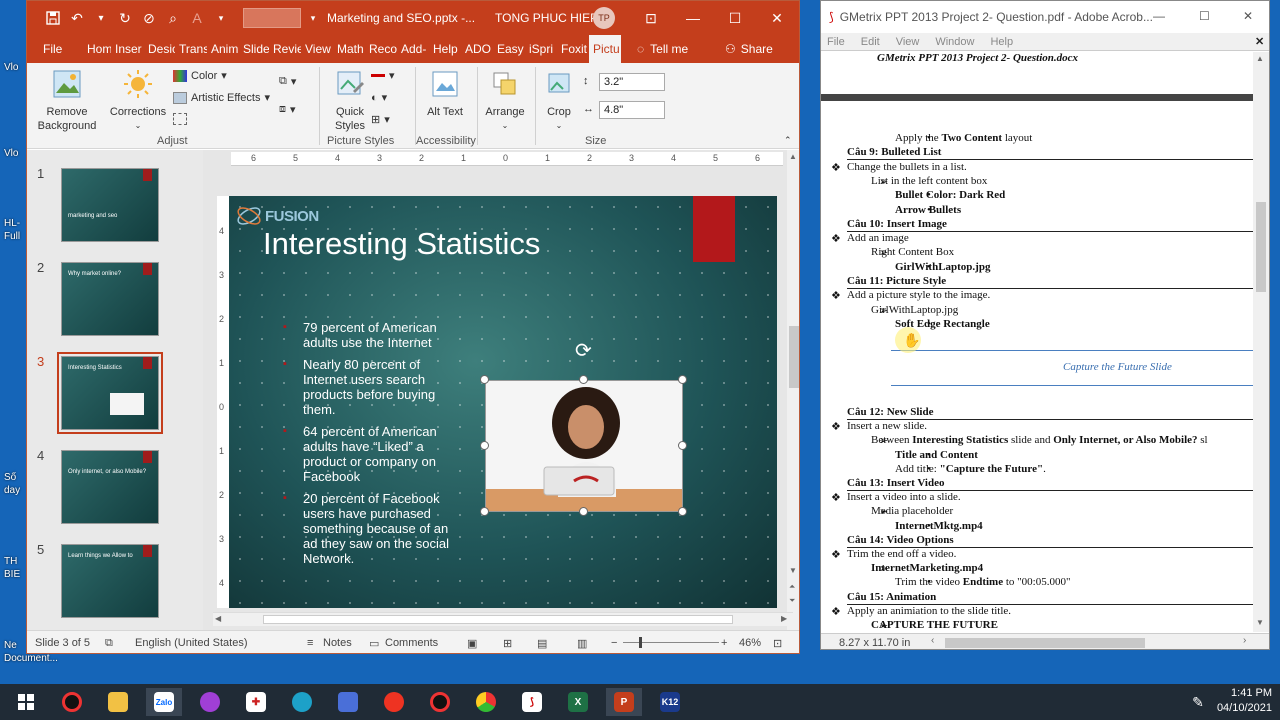 Image resolution: width=1280 pixels, height=720 pixels. Describe the element at coordinates (486, 702) in the screenshot. I see `chrome-icon` at that location.